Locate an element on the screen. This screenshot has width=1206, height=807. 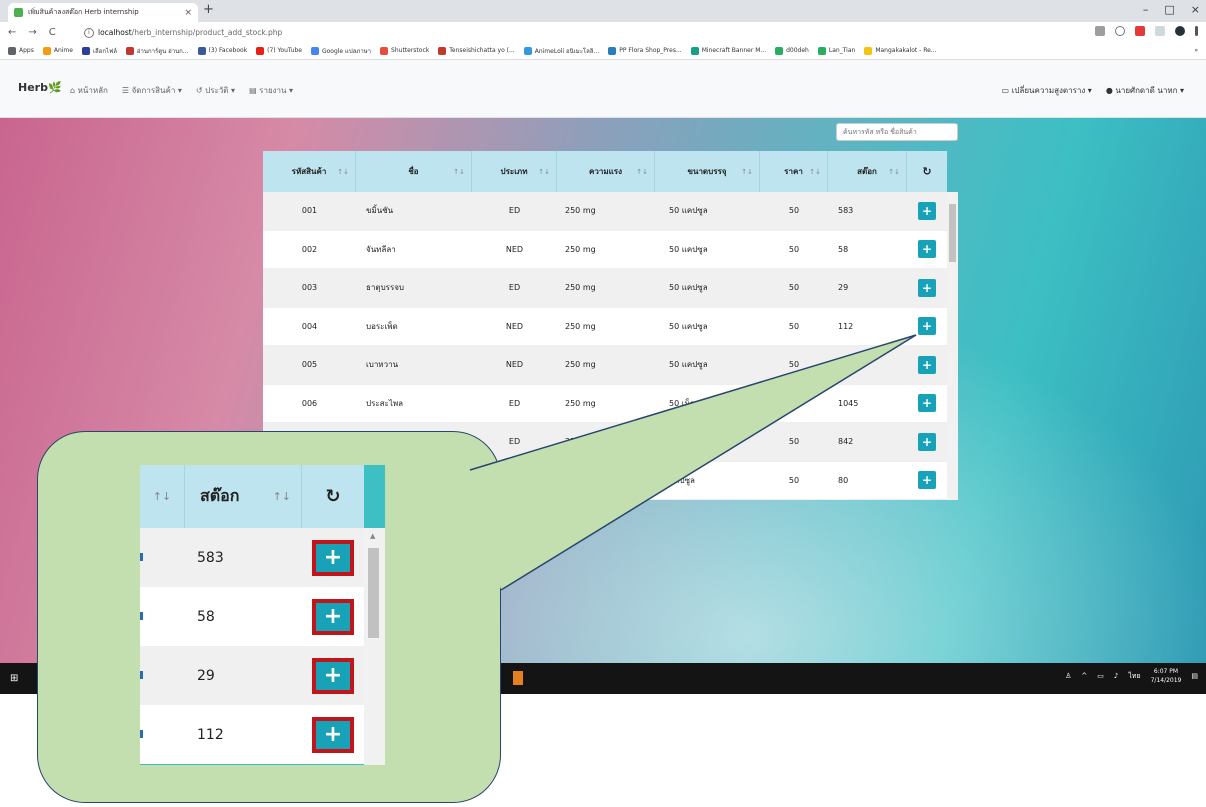
window-controls: – □ × is located at coordinates (1171, 9).